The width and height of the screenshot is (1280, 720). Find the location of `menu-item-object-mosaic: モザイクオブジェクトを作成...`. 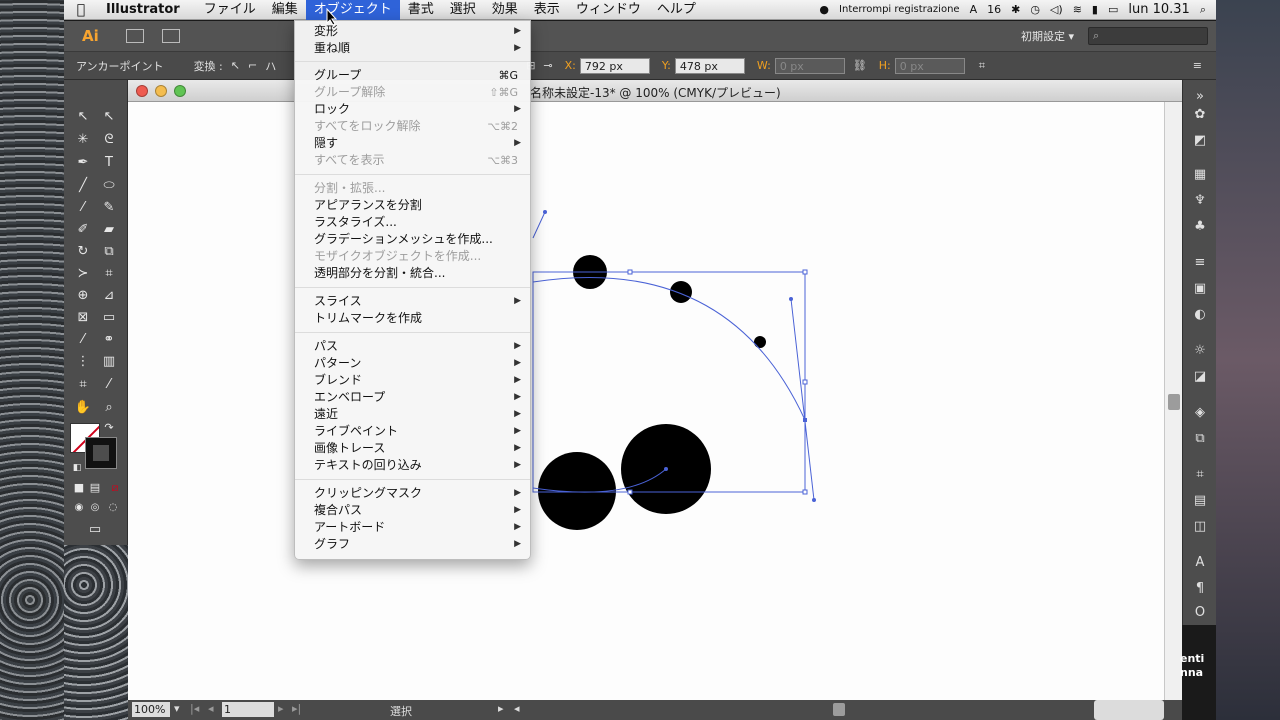

menu-item-object-mosaic: モザイクオブジェクトを作成... is located at coordinates (412, 256).